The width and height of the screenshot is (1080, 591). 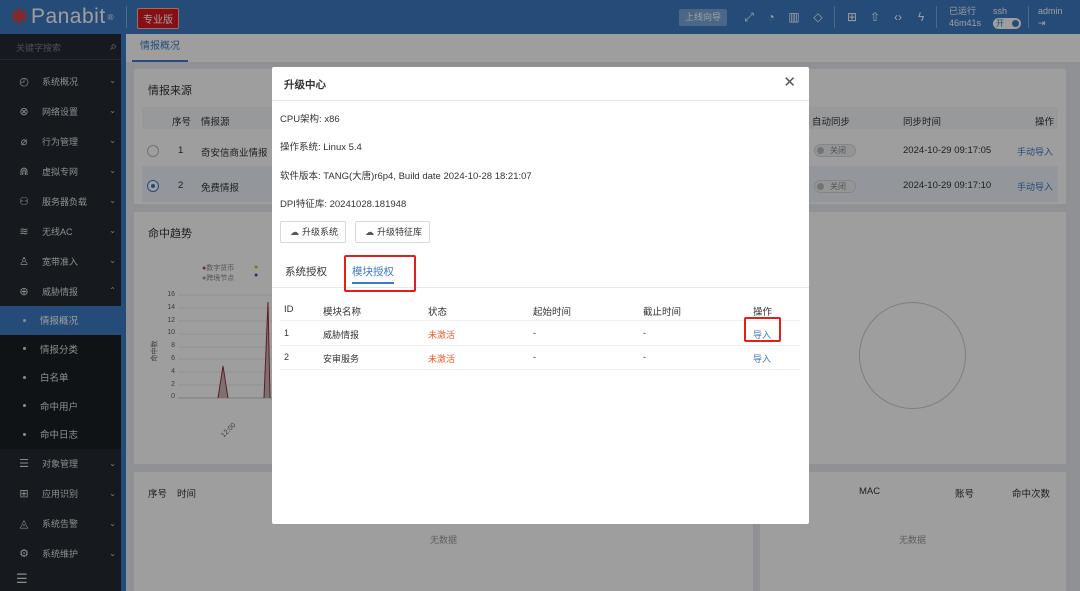 What do you see at coordinates (343, 204) in the screenshot?
I see `dpi-version: DPI特征库: 20241028.181948` at bounding box center [343, 204].